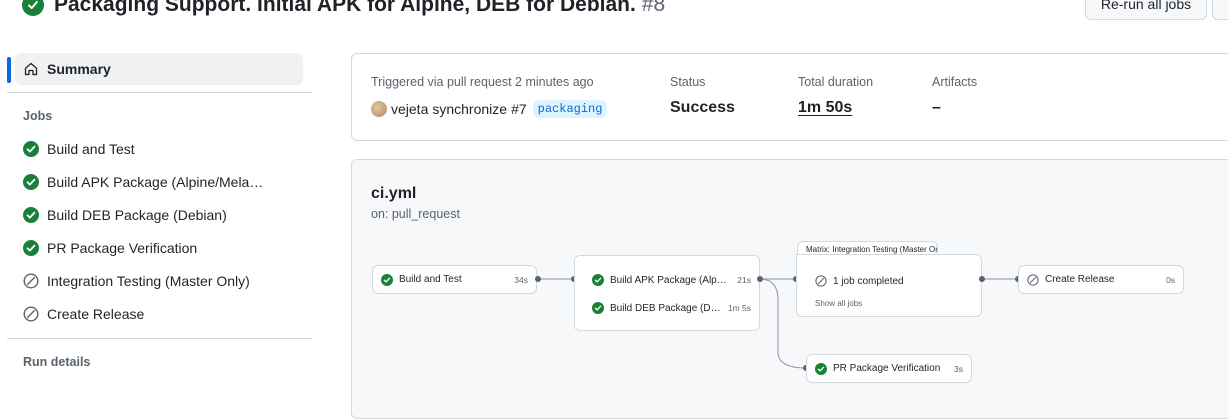 This screenshot has height=419, width=1228. I want to click on node-duration: 21s, so click(744, 280).